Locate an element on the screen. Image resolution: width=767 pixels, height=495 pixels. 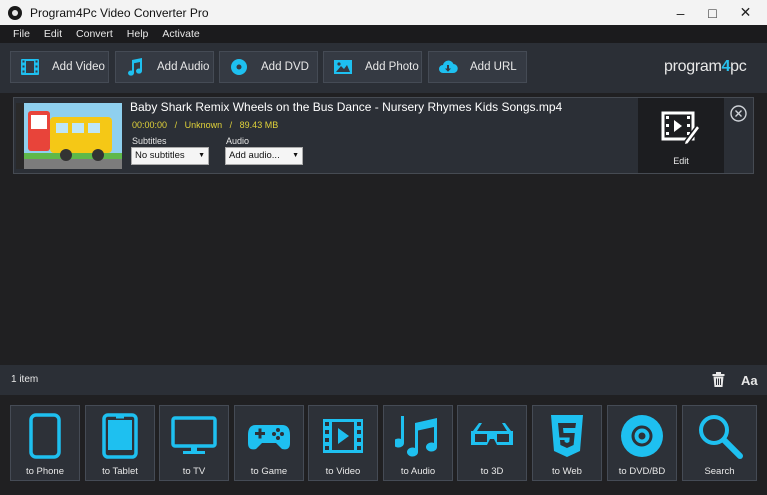
to-phone-button: to Phone is located at coordinates (45, 443).